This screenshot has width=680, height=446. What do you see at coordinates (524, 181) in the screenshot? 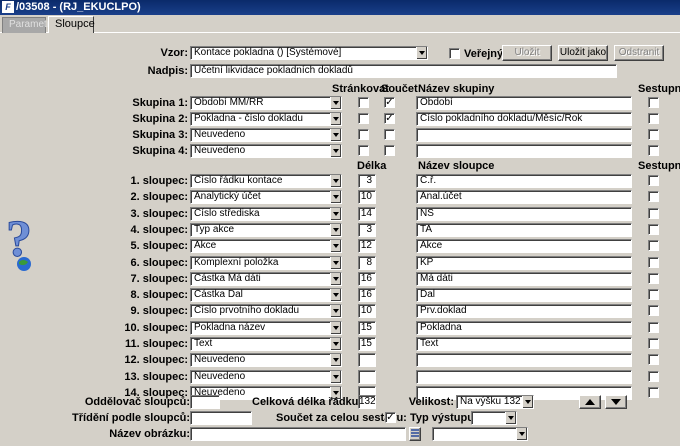
I see `column-name-input: Č.ř.` at bounding box center [524, 181].